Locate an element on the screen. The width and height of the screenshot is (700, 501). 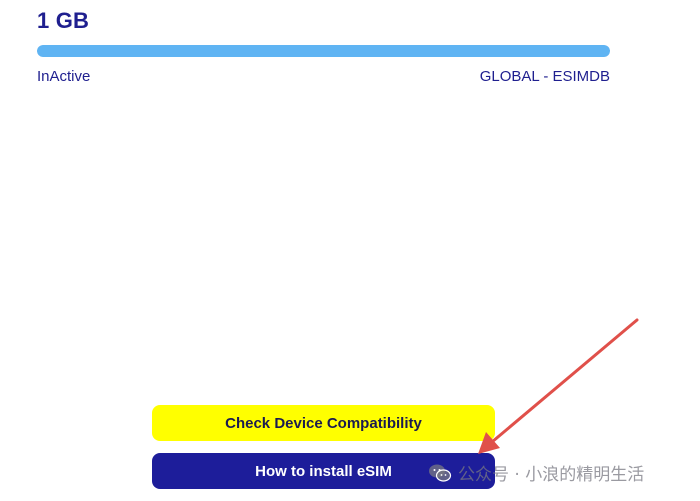
data-usage-progress-fill is located at coordinates (323, 51).